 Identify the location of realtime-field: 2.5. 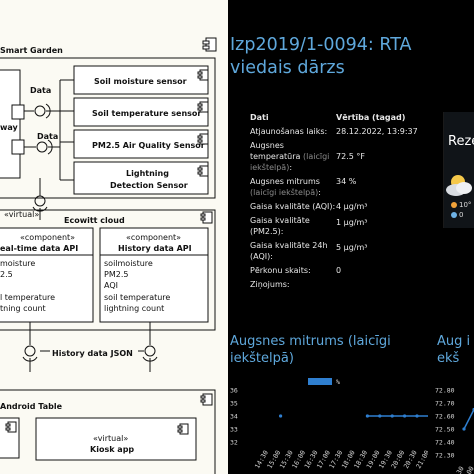
(6, 274).